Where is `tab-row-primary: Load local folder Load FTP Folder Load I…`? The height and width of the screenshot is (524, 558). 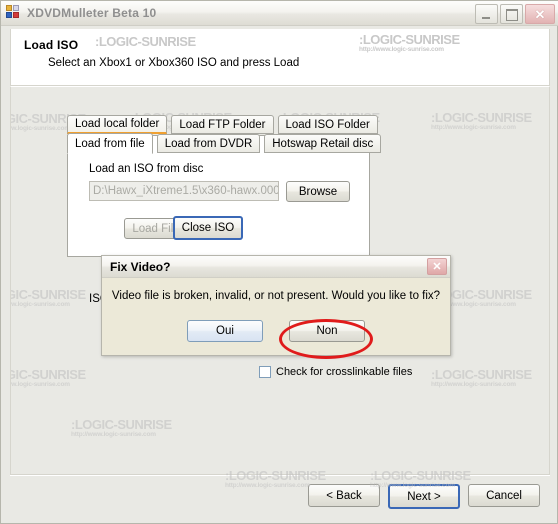
tab-row-primary: Load local folder Load FTP Folder Load I… is located at coordinates (224, 124).